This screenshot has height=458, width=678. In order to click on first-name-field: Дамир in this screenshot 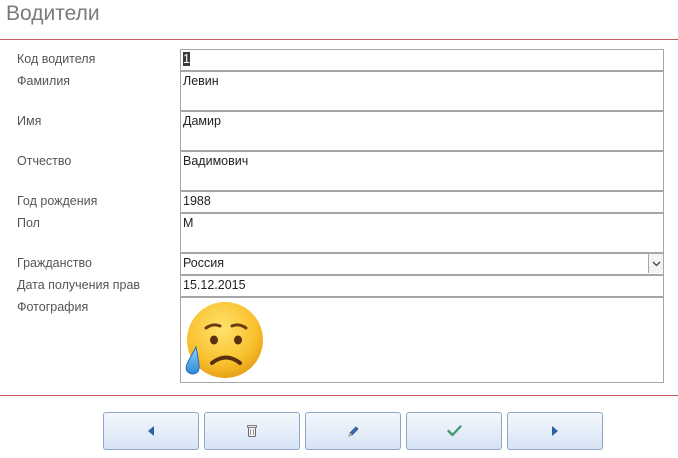, I will do `click(422, 131)`.